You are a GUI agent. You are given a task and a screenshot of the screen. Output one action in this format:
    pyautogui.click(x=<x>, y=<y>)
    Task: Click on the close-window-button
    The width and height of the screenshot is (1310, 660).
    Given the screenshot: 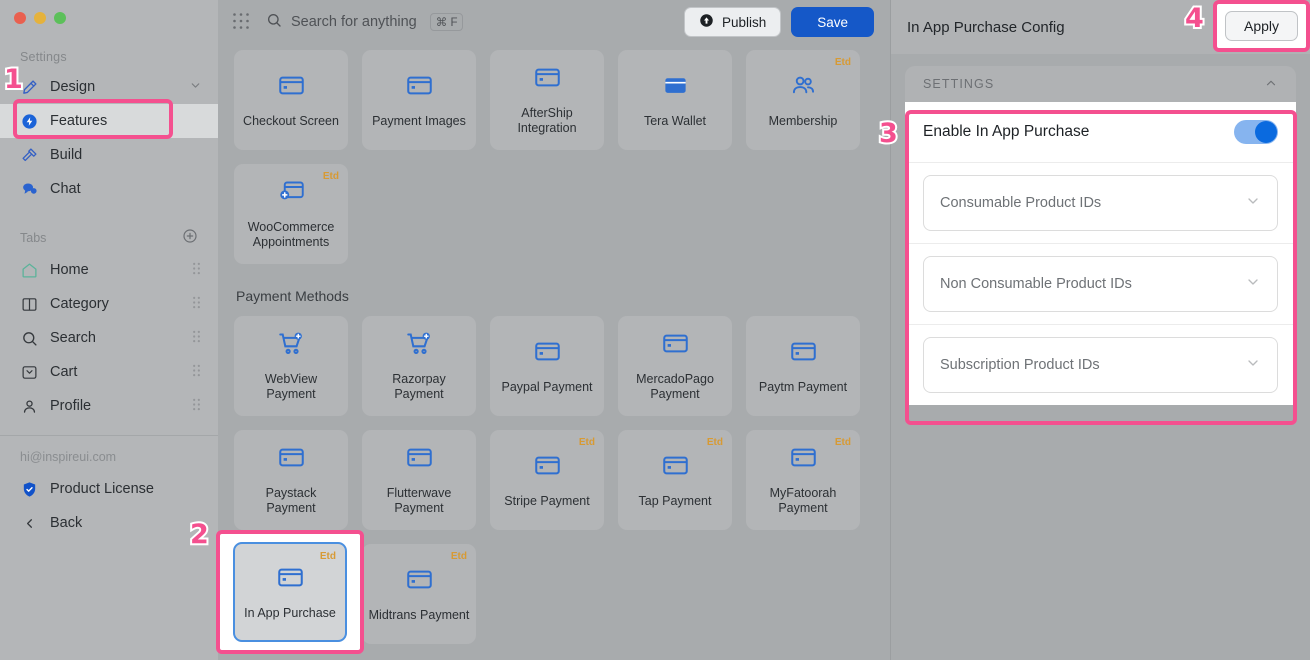 What is the action you would take?
    pyautogui.click(x=20, y=18)
    